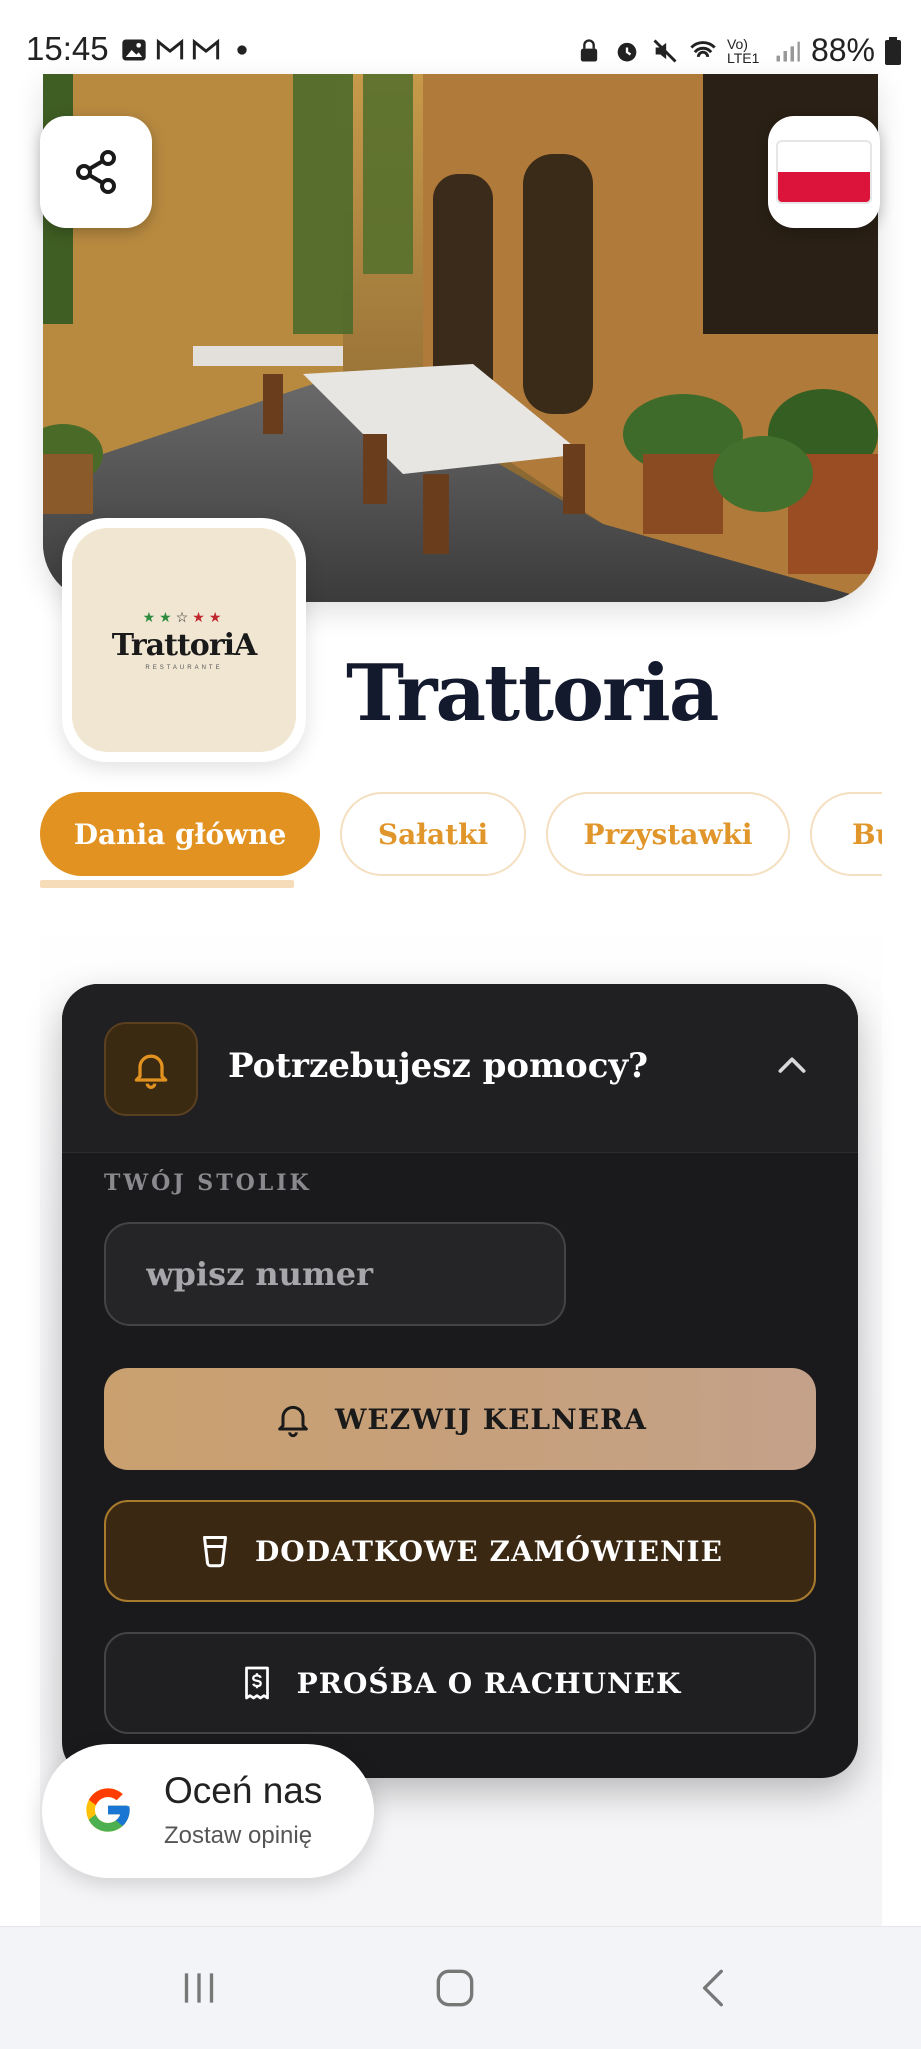 The width and height of the screenshot is (921, 2049). I want to click on tab-salatki: Sałatki, so click(433, 834).